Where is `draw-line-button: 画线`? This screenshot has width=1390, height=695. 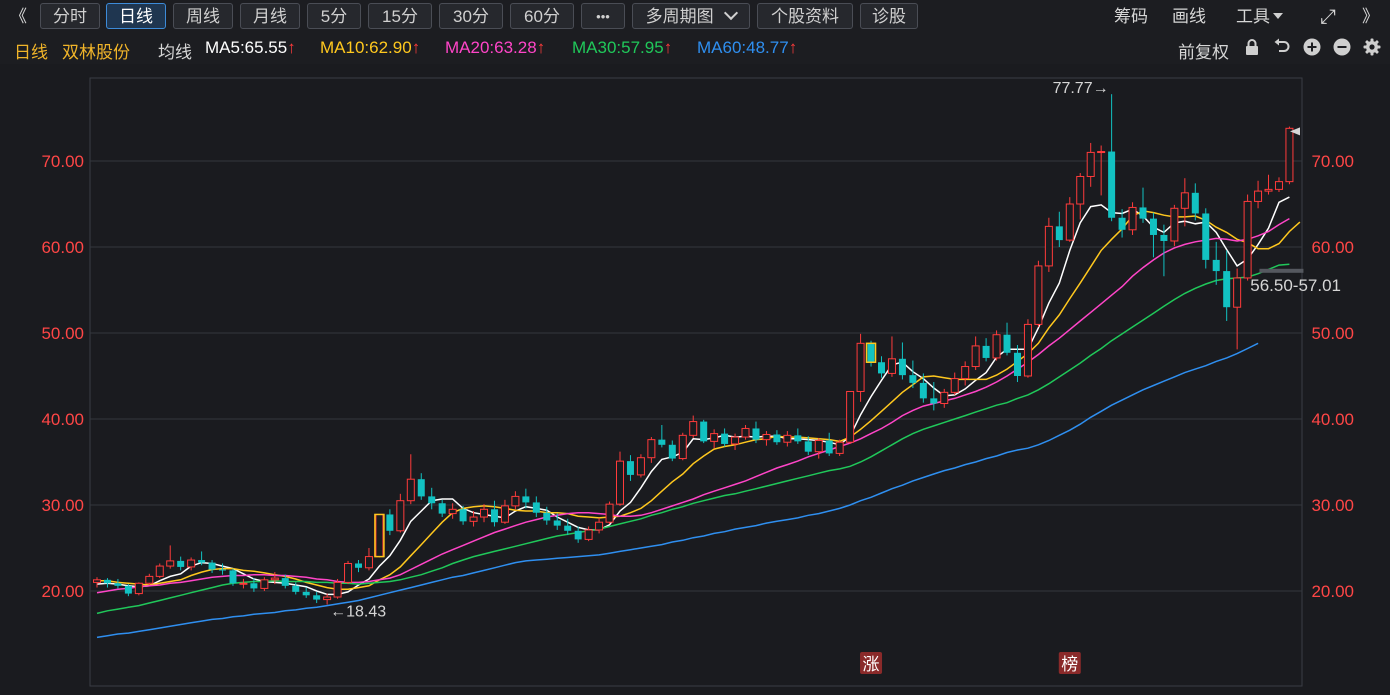 draw-line-button: 画线 is located at coordinates (1189, 17).